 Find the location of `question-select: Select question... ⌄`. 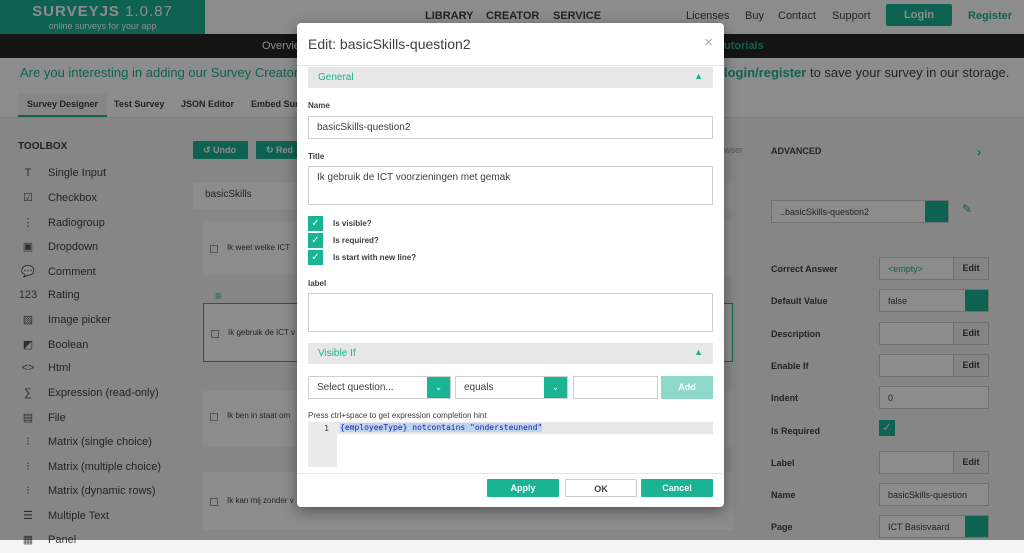

question-select: Select question... ⌄ is located at coordinates (379, 387).